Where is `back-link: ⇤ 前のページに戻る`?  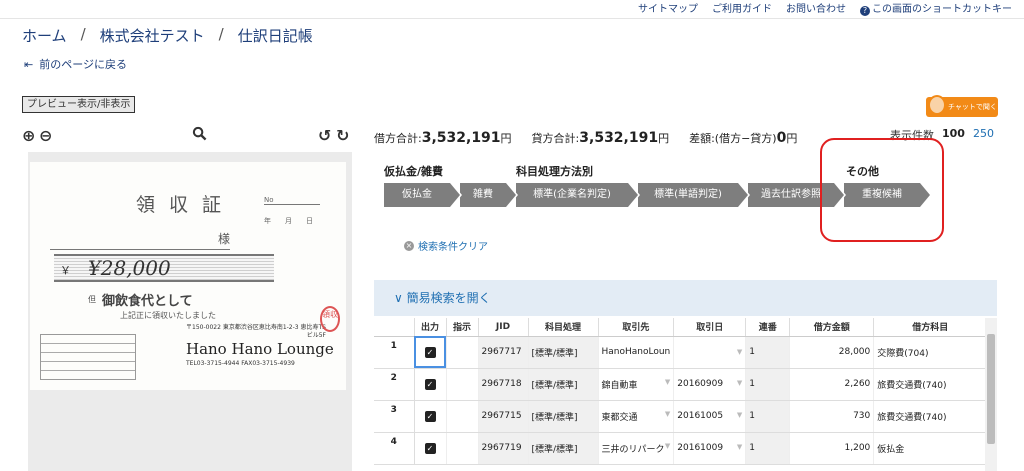
back-link: ⇤ 前のページに戻る is located at coordinates (75, 64).